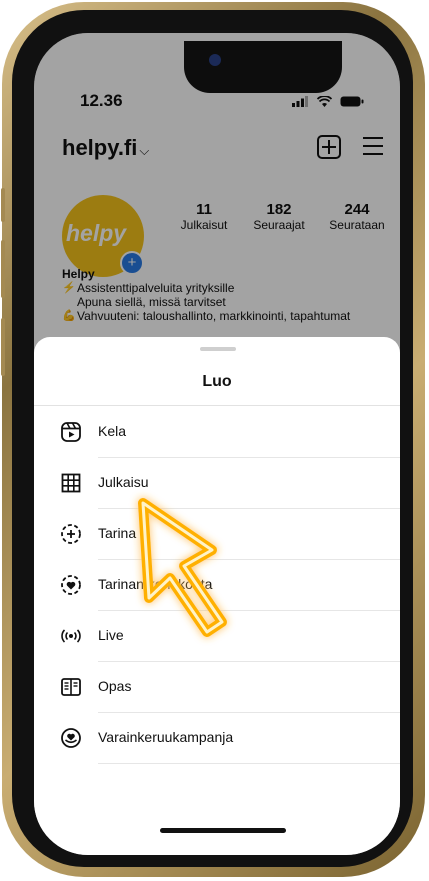  Describe the element at coordinates (215, 60) in the screenshot. I see `camera-icon` at that location.